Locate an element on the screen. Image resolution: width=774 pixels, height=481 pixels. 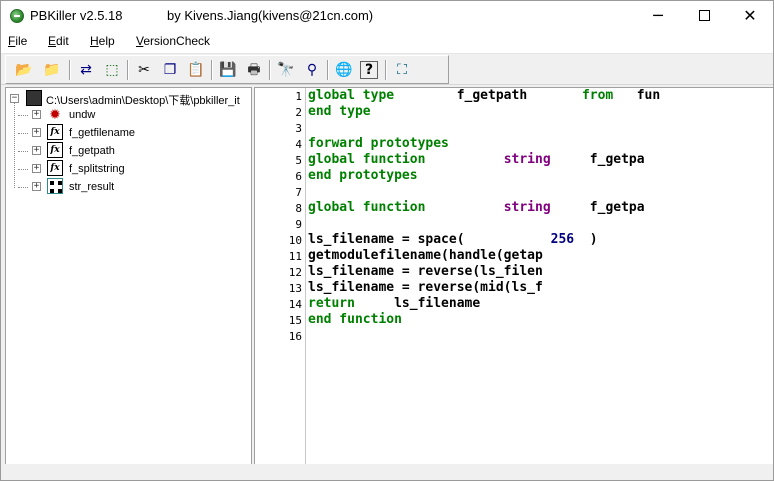
line-number: 14 is located at coordinates (295, 304).